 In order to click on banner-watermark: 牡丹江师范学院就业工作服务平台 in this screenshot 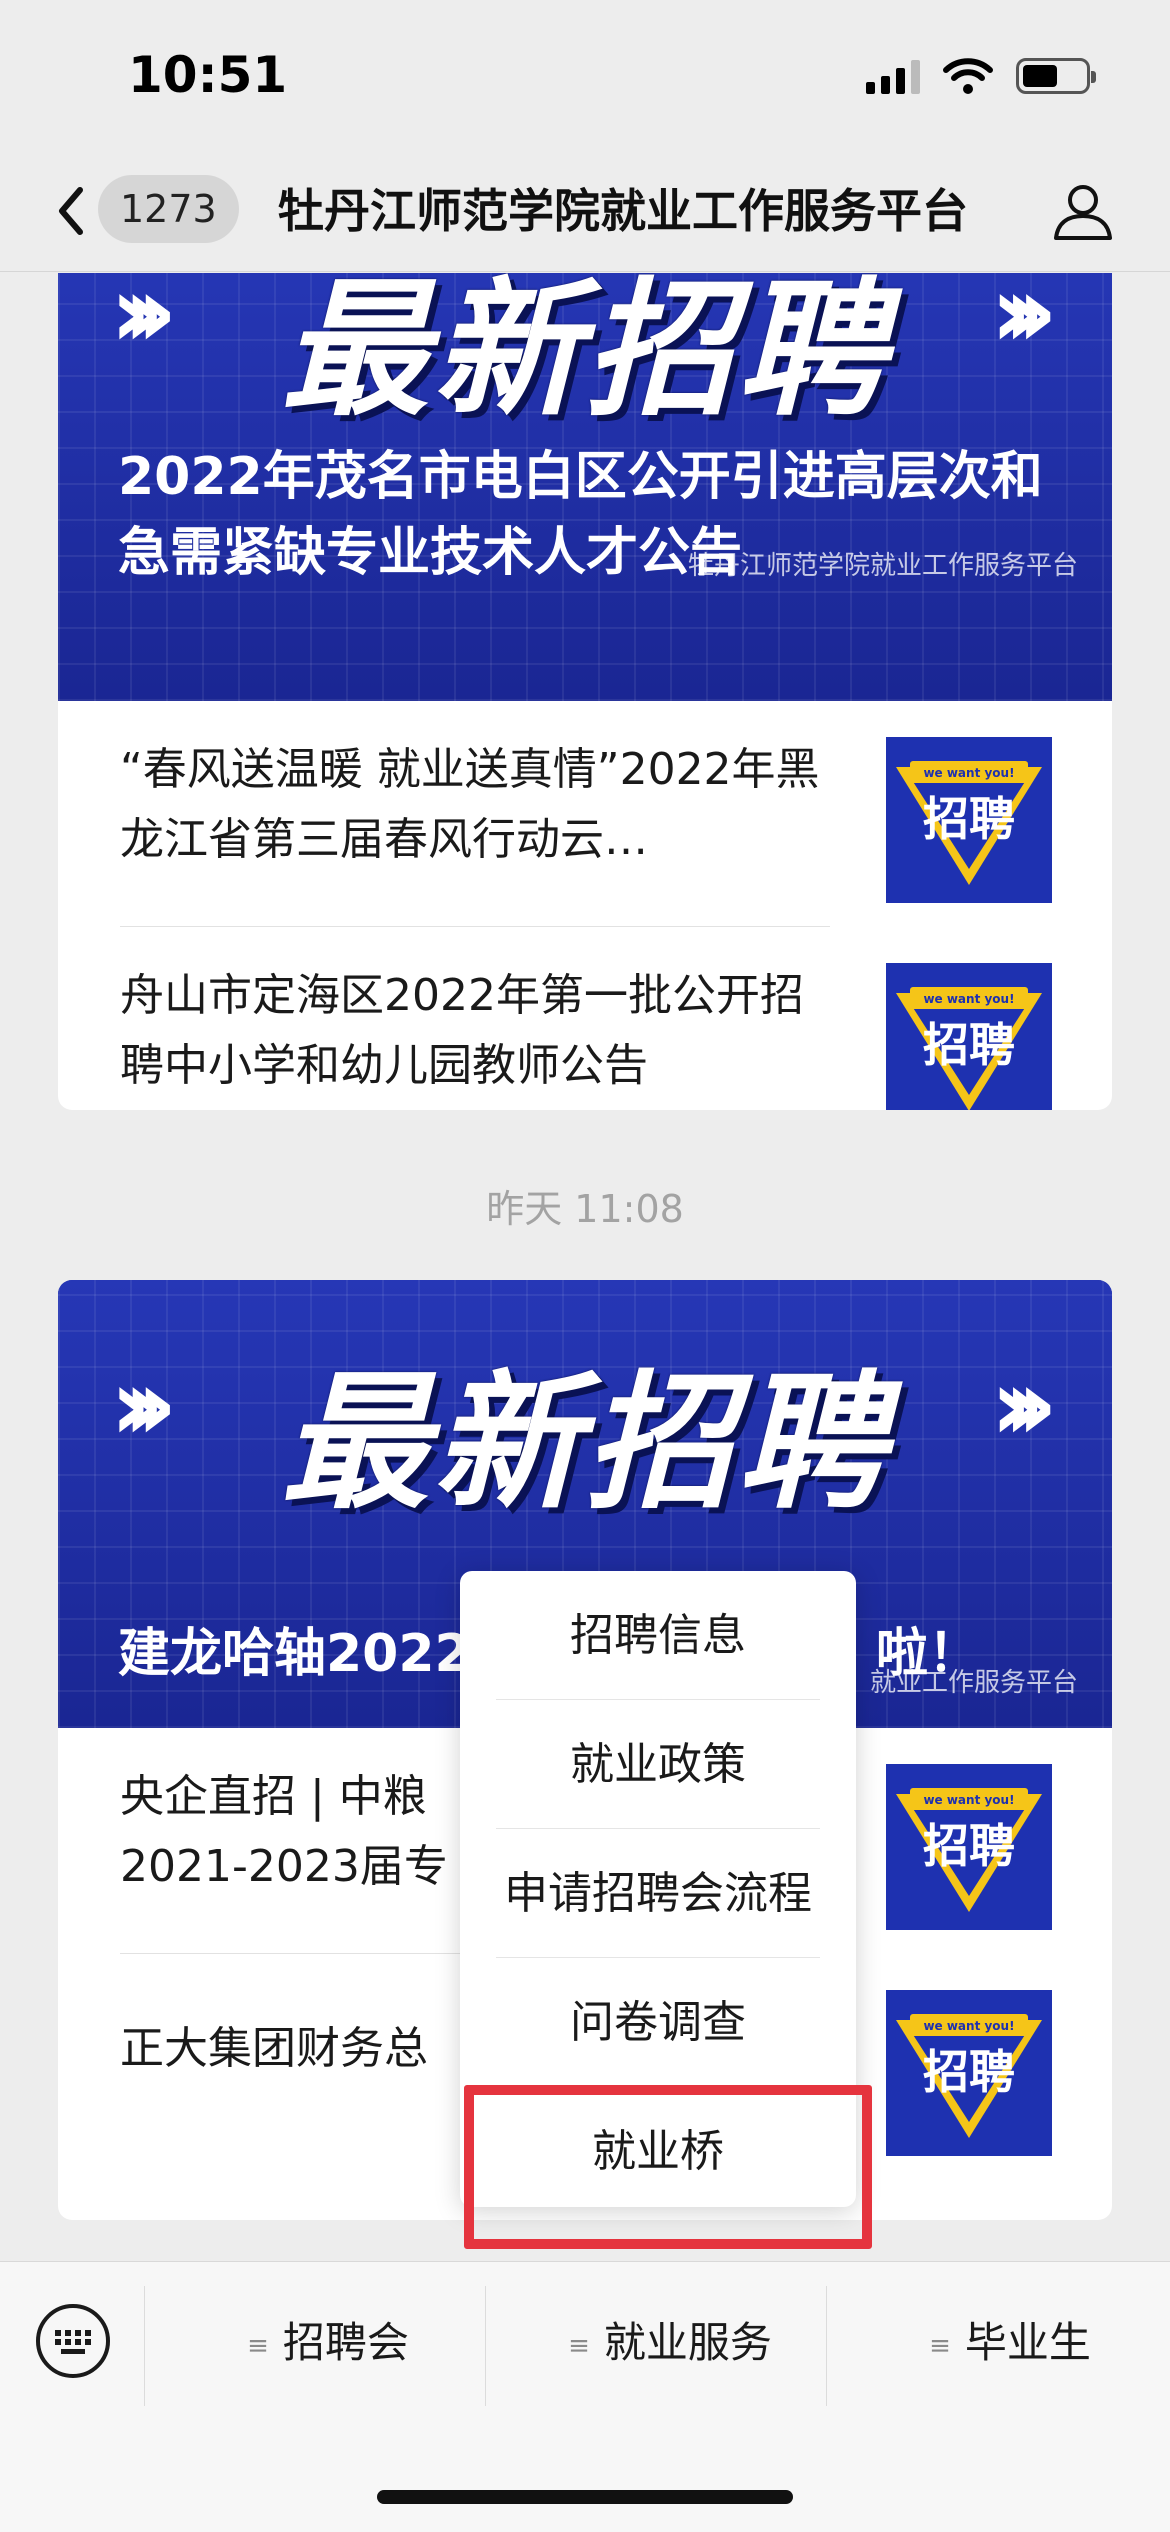, I will do `click(882, 566)`.